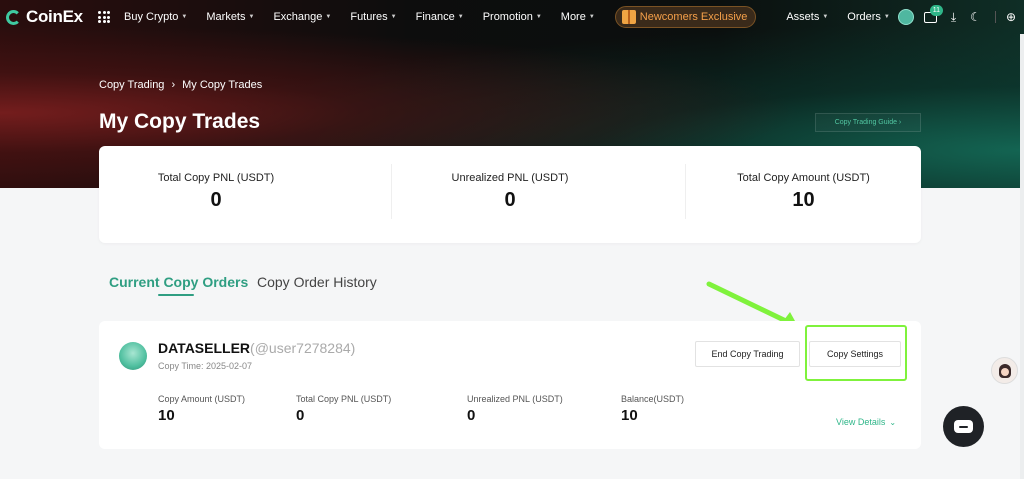 This screenshot has width=1024, height=479. I want to click on chevron-down-icon: ⌄, so click(893, 422).